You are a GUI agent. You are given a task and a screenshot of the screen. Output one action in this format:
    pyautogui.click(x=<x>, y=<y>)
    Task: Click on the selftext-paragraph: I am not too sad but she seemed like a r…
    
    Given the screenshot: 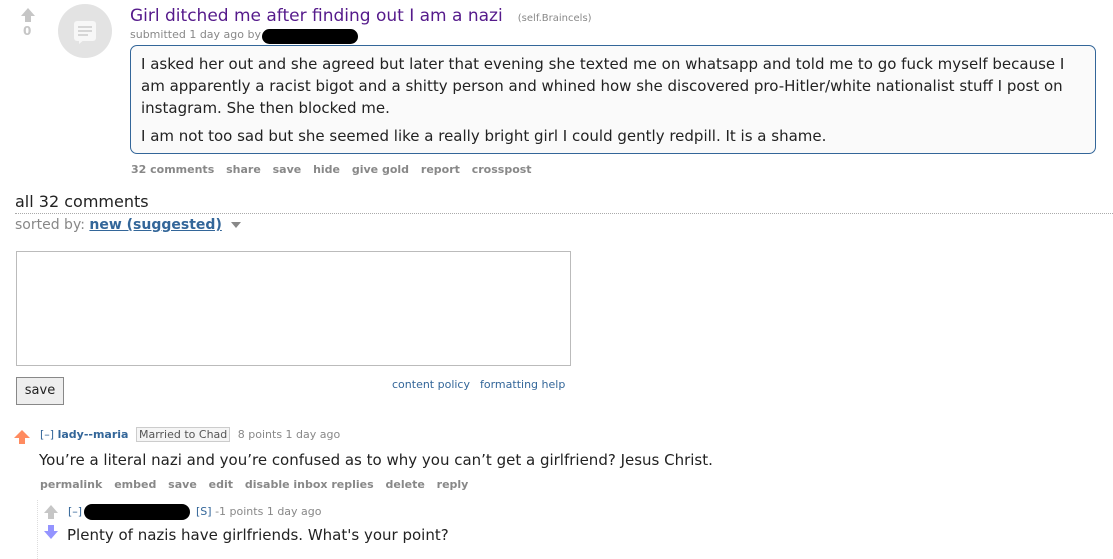 What is the action you would take?
    pyautogui.click(x=484, y=136)
    